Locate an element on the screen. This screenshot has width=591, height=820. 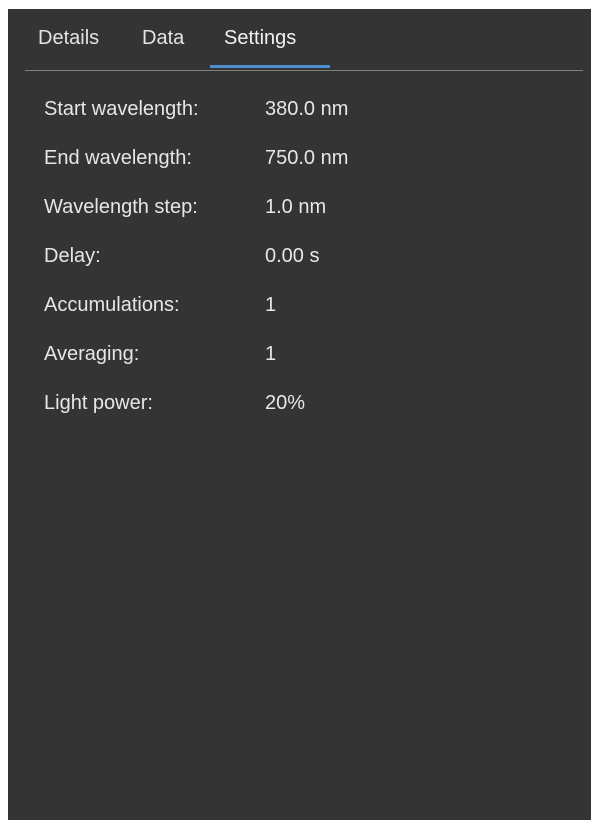
delay-label: Delay: is located at coordinates (72, 256).